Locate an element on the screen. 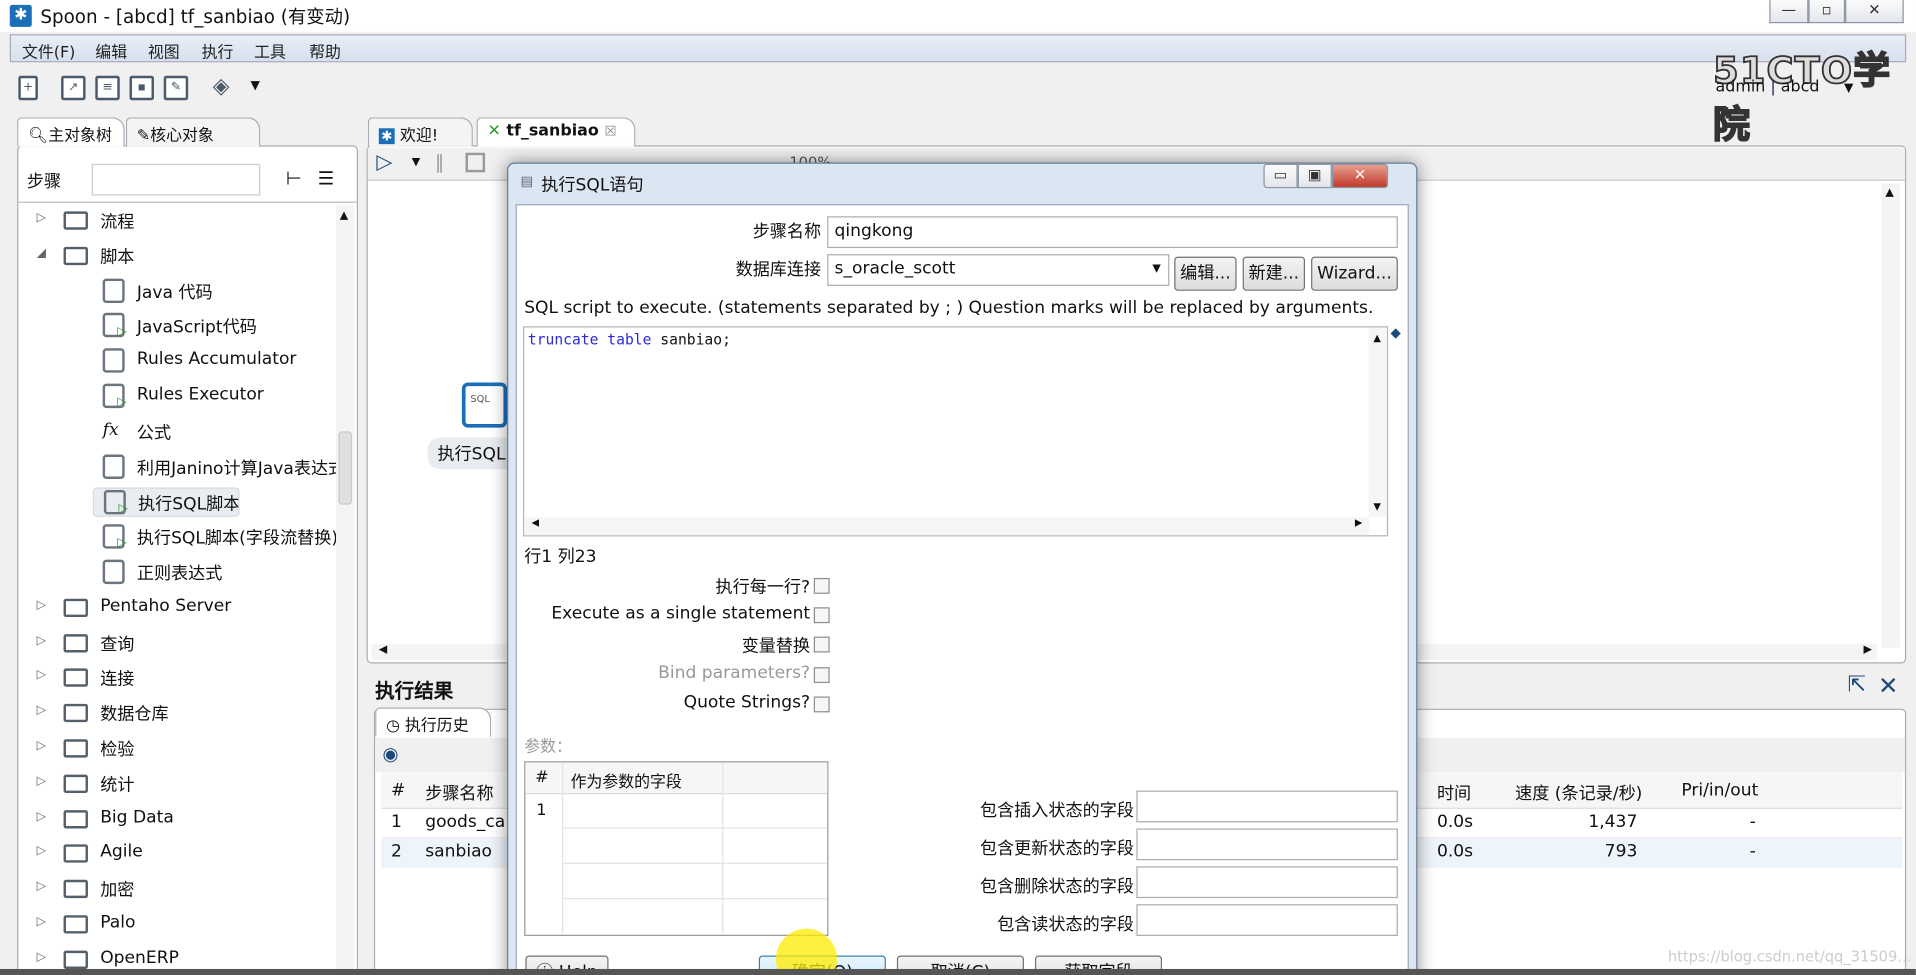 The width and height of the screenshot is (1916, 975). new-file-icon: + is located at coordinates (28, 88).